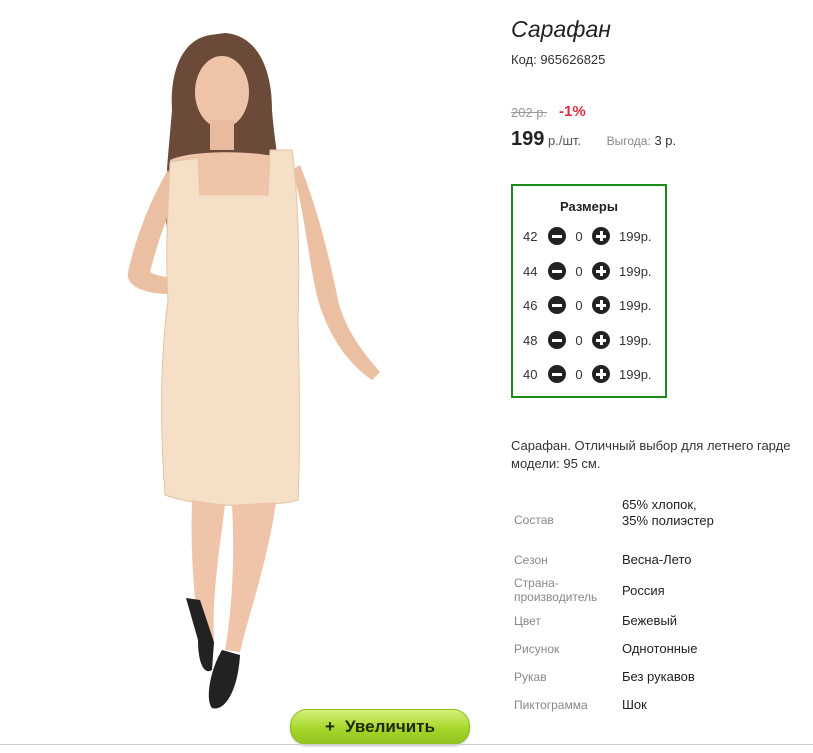 This screenshot has width=813, height=753. Describe the element at coordinates (531, 560) in the screenshot. I see `attribute-key: Сезон` at that location.